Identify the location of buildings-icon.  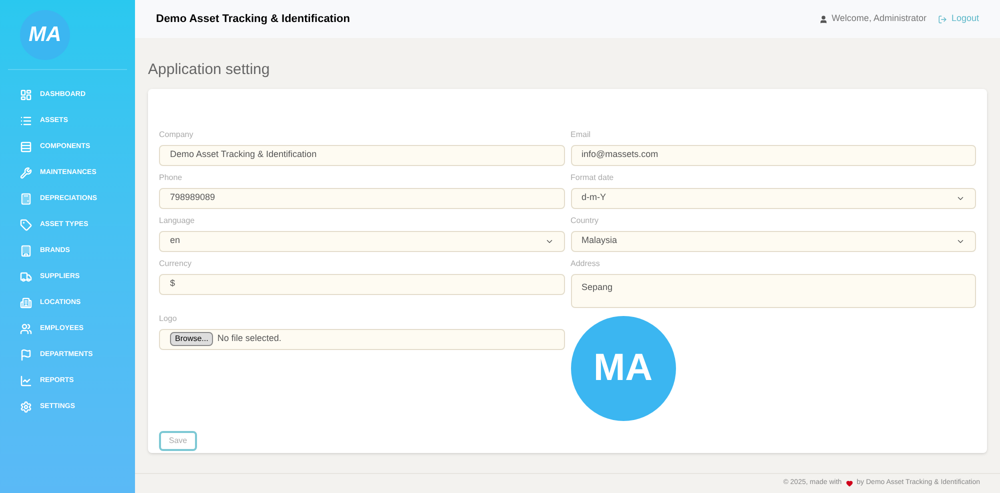
(26, 303).